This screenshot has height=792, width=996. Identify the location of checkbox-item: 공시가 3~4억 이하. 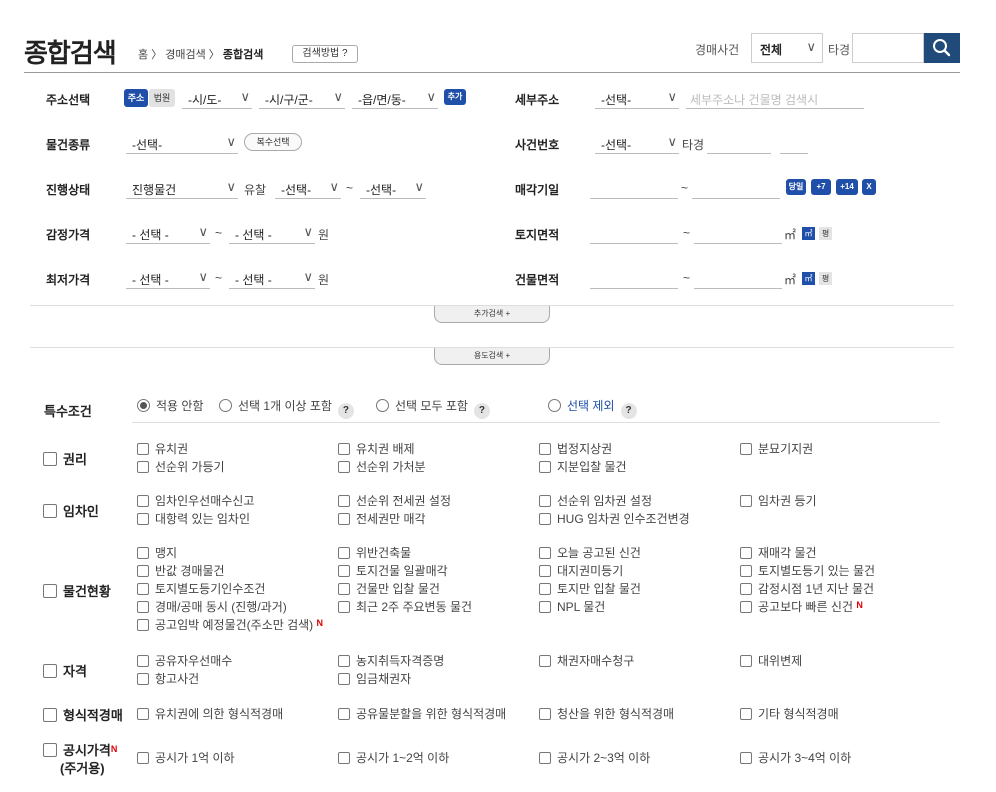
(795, 757).